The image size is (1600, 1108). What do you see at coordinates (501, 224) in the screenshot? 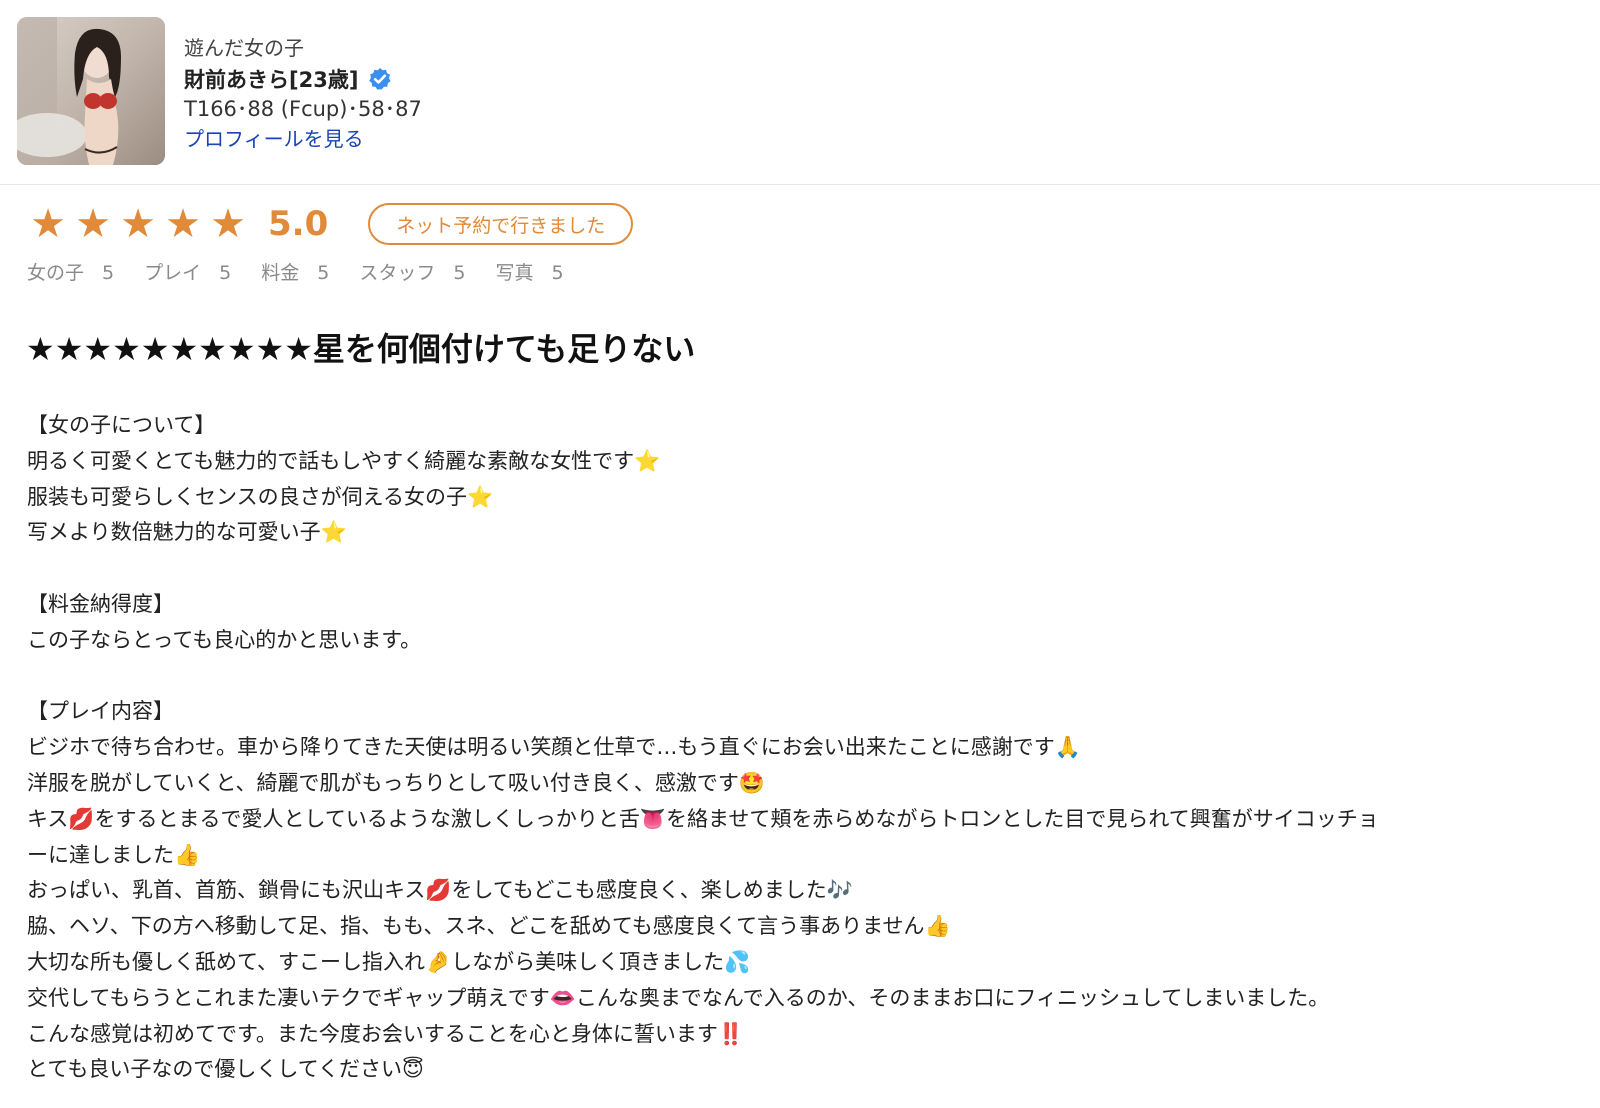
I see `booking-method-badge: ネット予約で行きました` at bounding box center [501, 224].